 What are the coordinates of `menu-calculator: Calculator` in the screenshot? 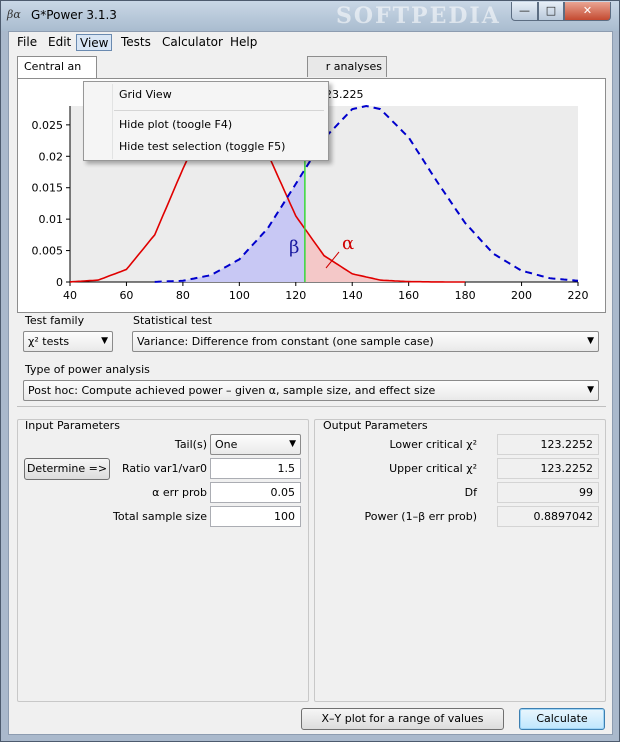 It's located at (192, 42).